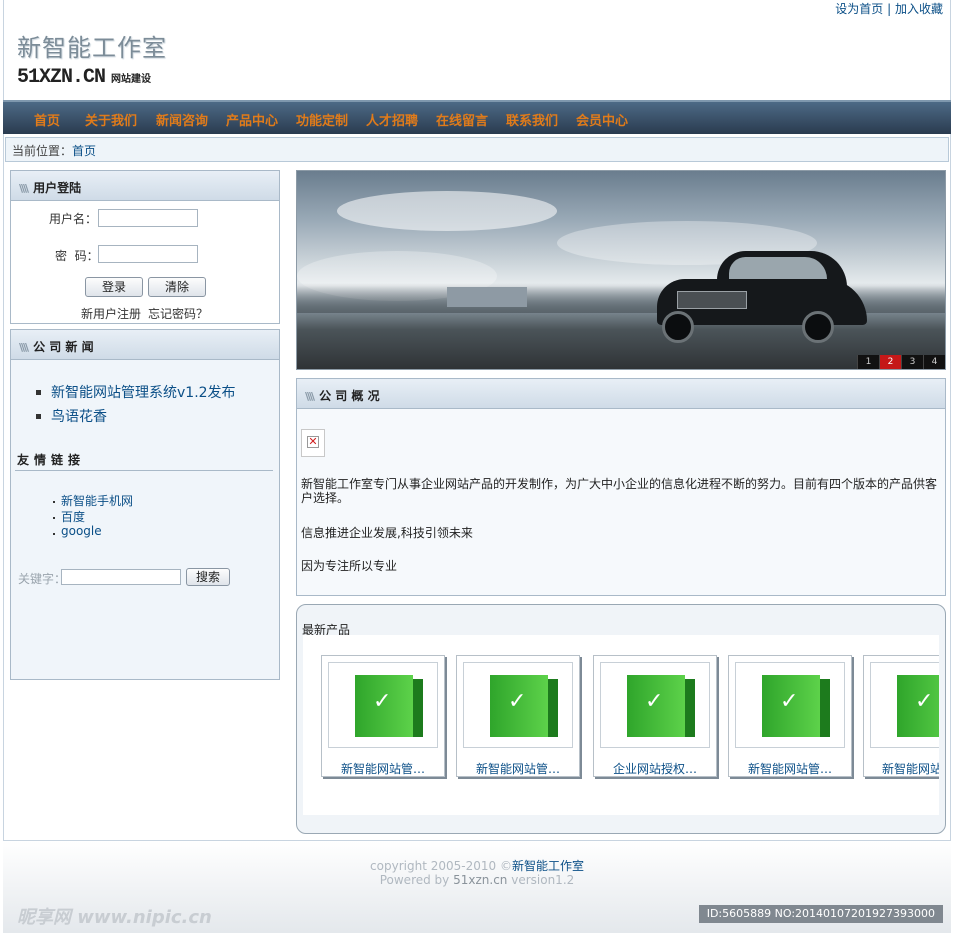  I want to click on car-grille, so click(712, 300).